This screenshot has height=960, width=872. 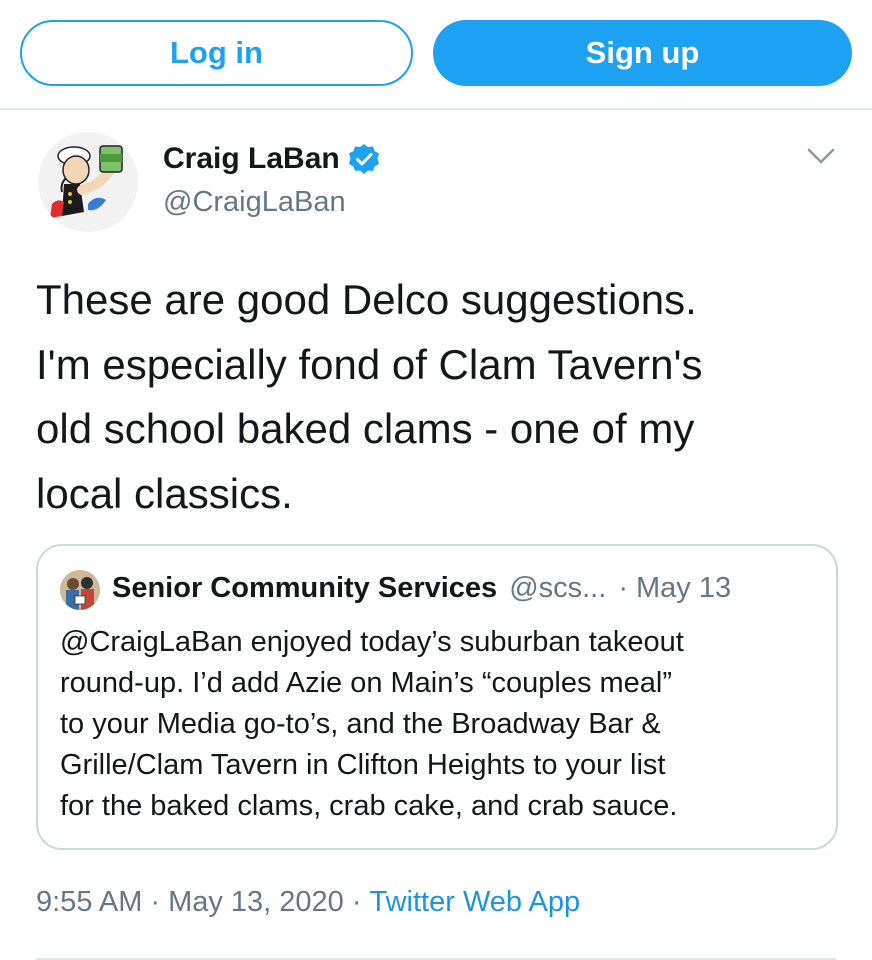 What do you see at coordinates (256, 902) in the screenshot?
I see `tweet-date: May 13, 2020` at bounding box center [256, 902].